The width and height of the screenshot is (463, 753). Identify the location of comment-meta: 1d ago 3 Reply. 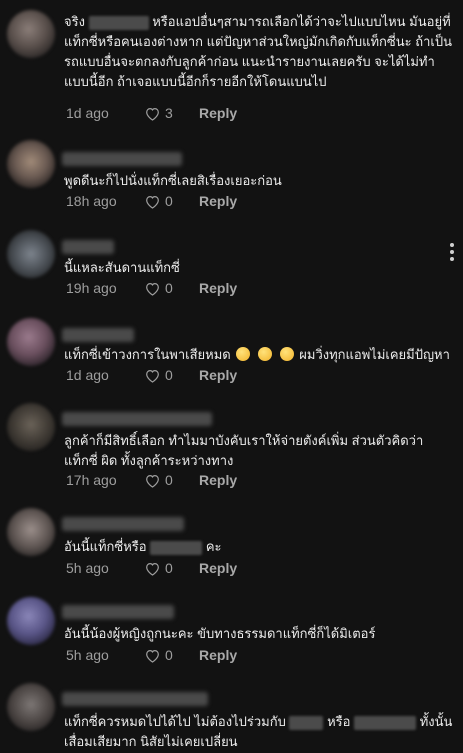
(151, 113).